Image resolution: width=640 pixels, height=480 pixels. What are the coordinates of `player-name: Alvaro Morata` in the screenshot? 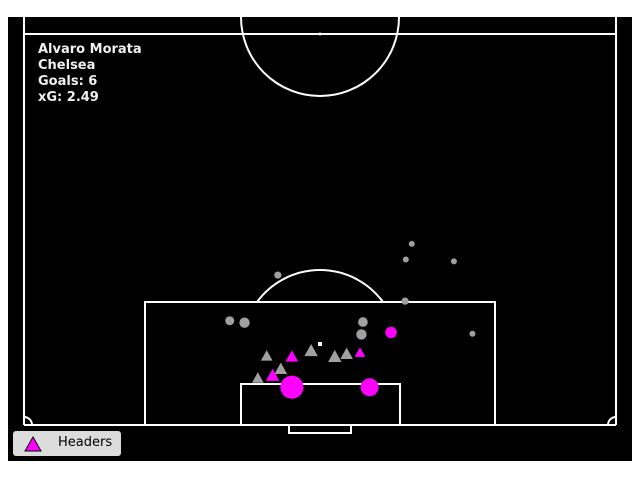 It's located at (90, 49).